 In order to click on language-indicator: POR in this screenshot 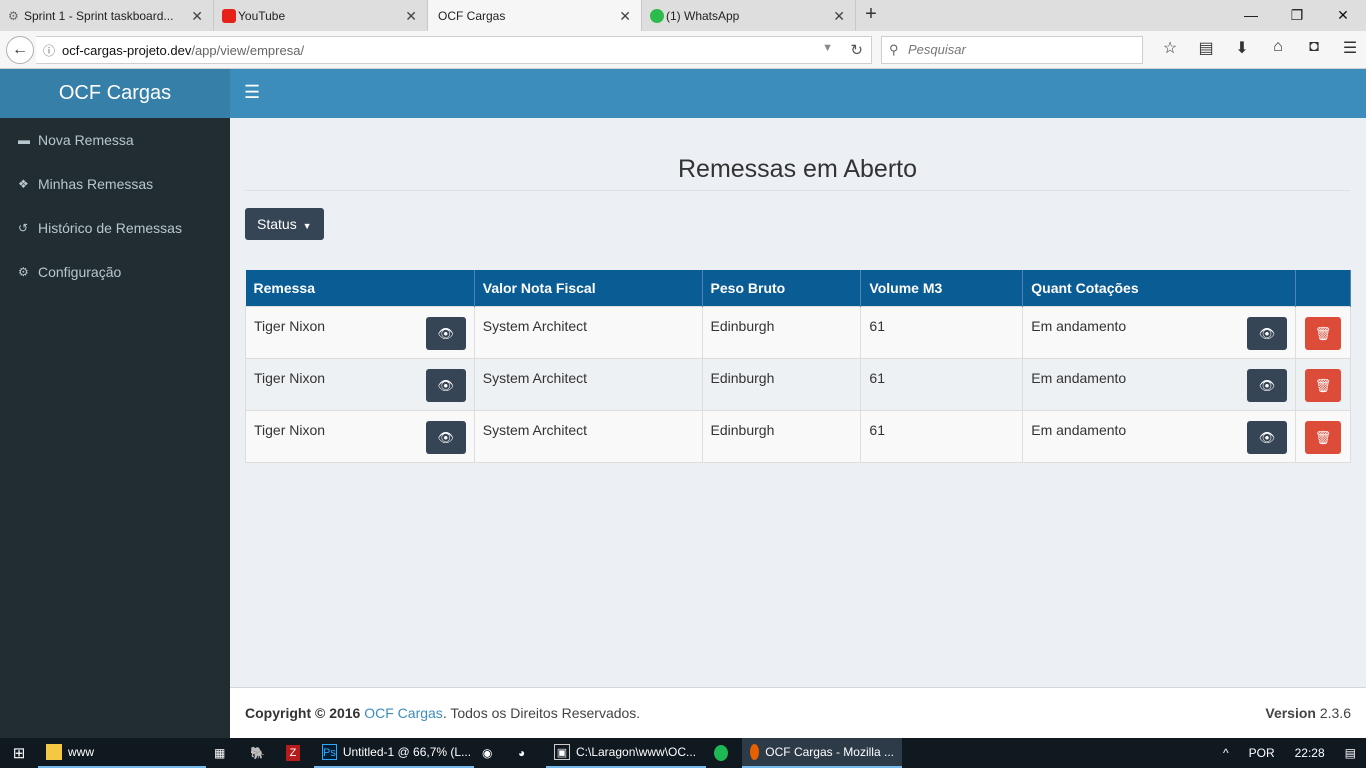, I will do `click(1262, 753)`.